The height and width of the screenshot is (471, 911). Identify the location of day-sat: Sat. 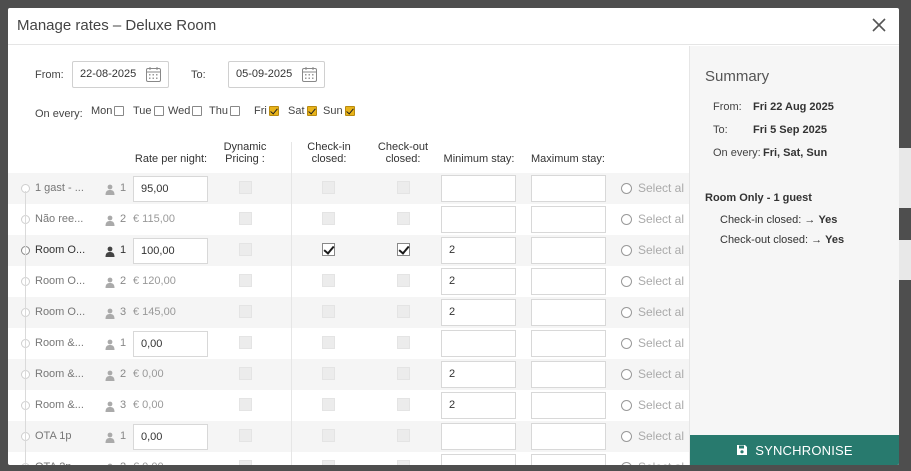
(302, 111).